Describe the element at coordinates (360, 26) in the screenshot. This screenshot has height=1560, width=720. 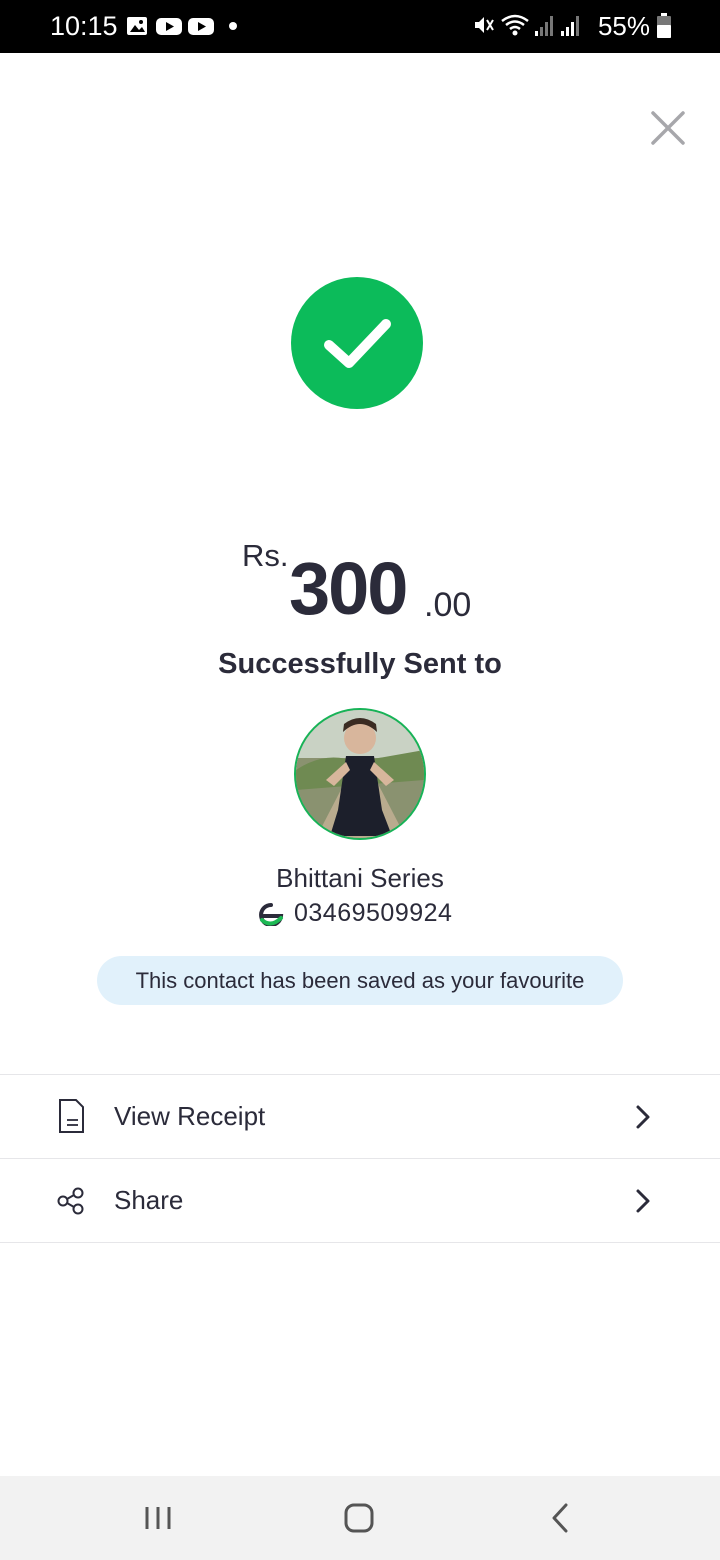
I see `status-bar: 10:15 55%` at that location.